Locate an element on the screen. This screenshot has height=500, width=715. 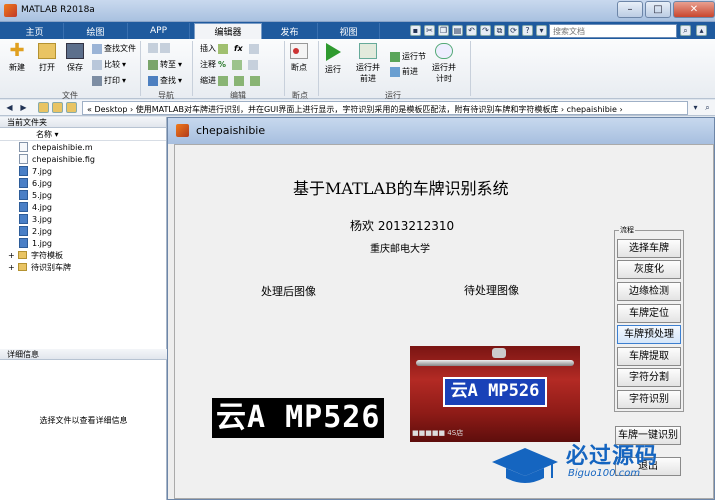
file-item: 1.jpg is located at coordinates (83, 243).